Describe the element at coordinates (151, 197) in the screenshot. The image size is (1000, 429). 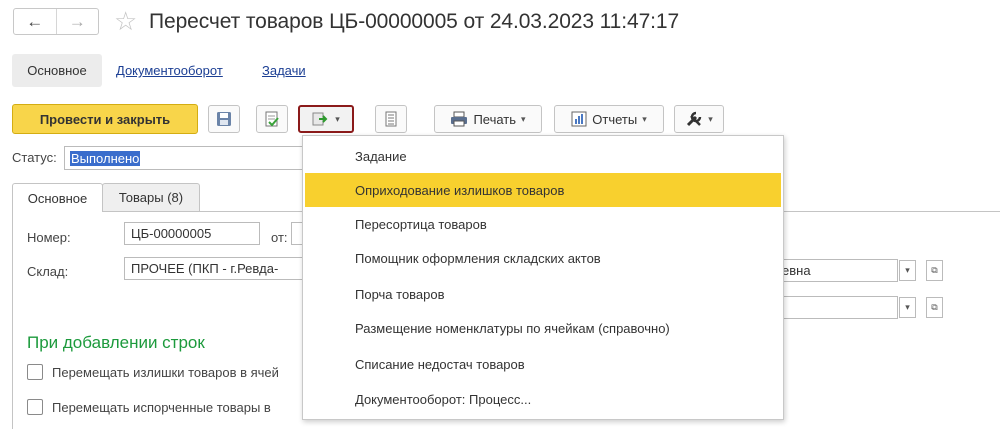
I see `tab-goods: Товары (8)` at that location.